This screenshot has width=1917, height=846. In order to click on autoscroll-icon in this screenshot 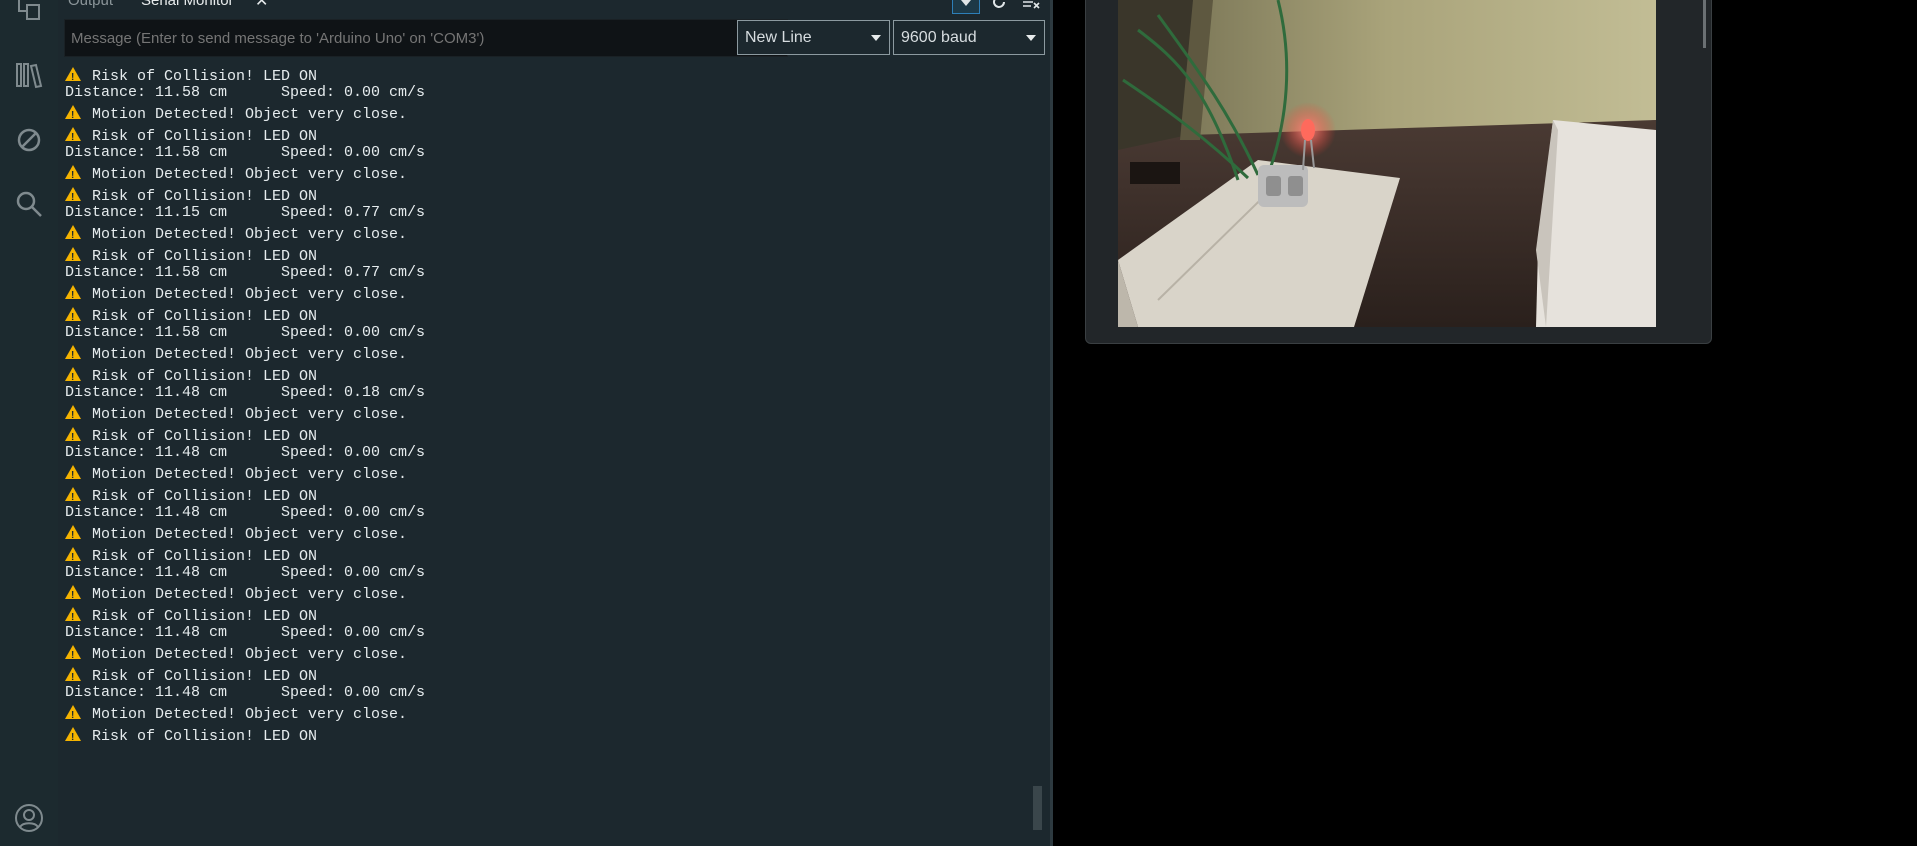, I will do `click(999, 6)`.